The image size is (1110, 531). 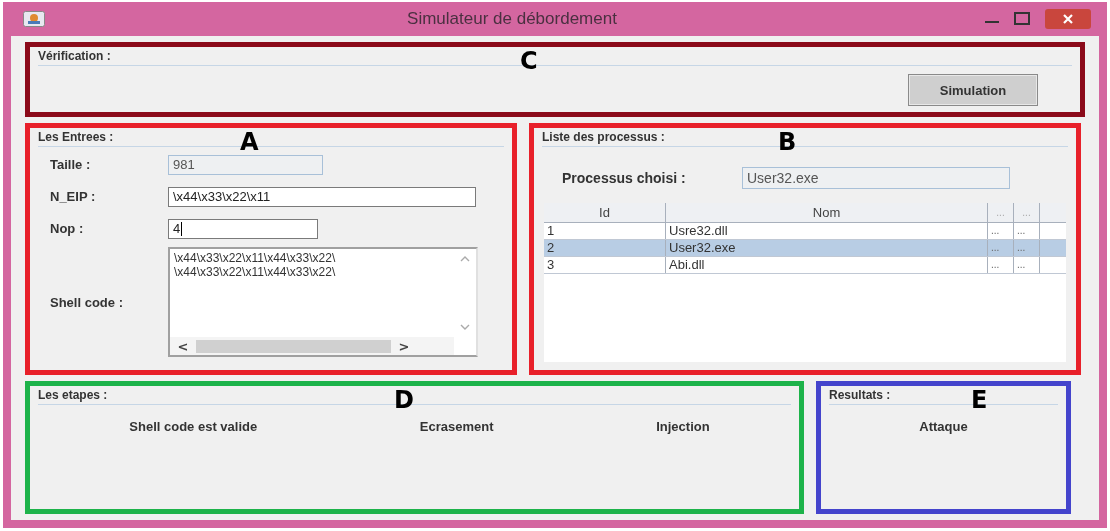 I want to click on result-label: Attaque, so click(x=943, y=426).